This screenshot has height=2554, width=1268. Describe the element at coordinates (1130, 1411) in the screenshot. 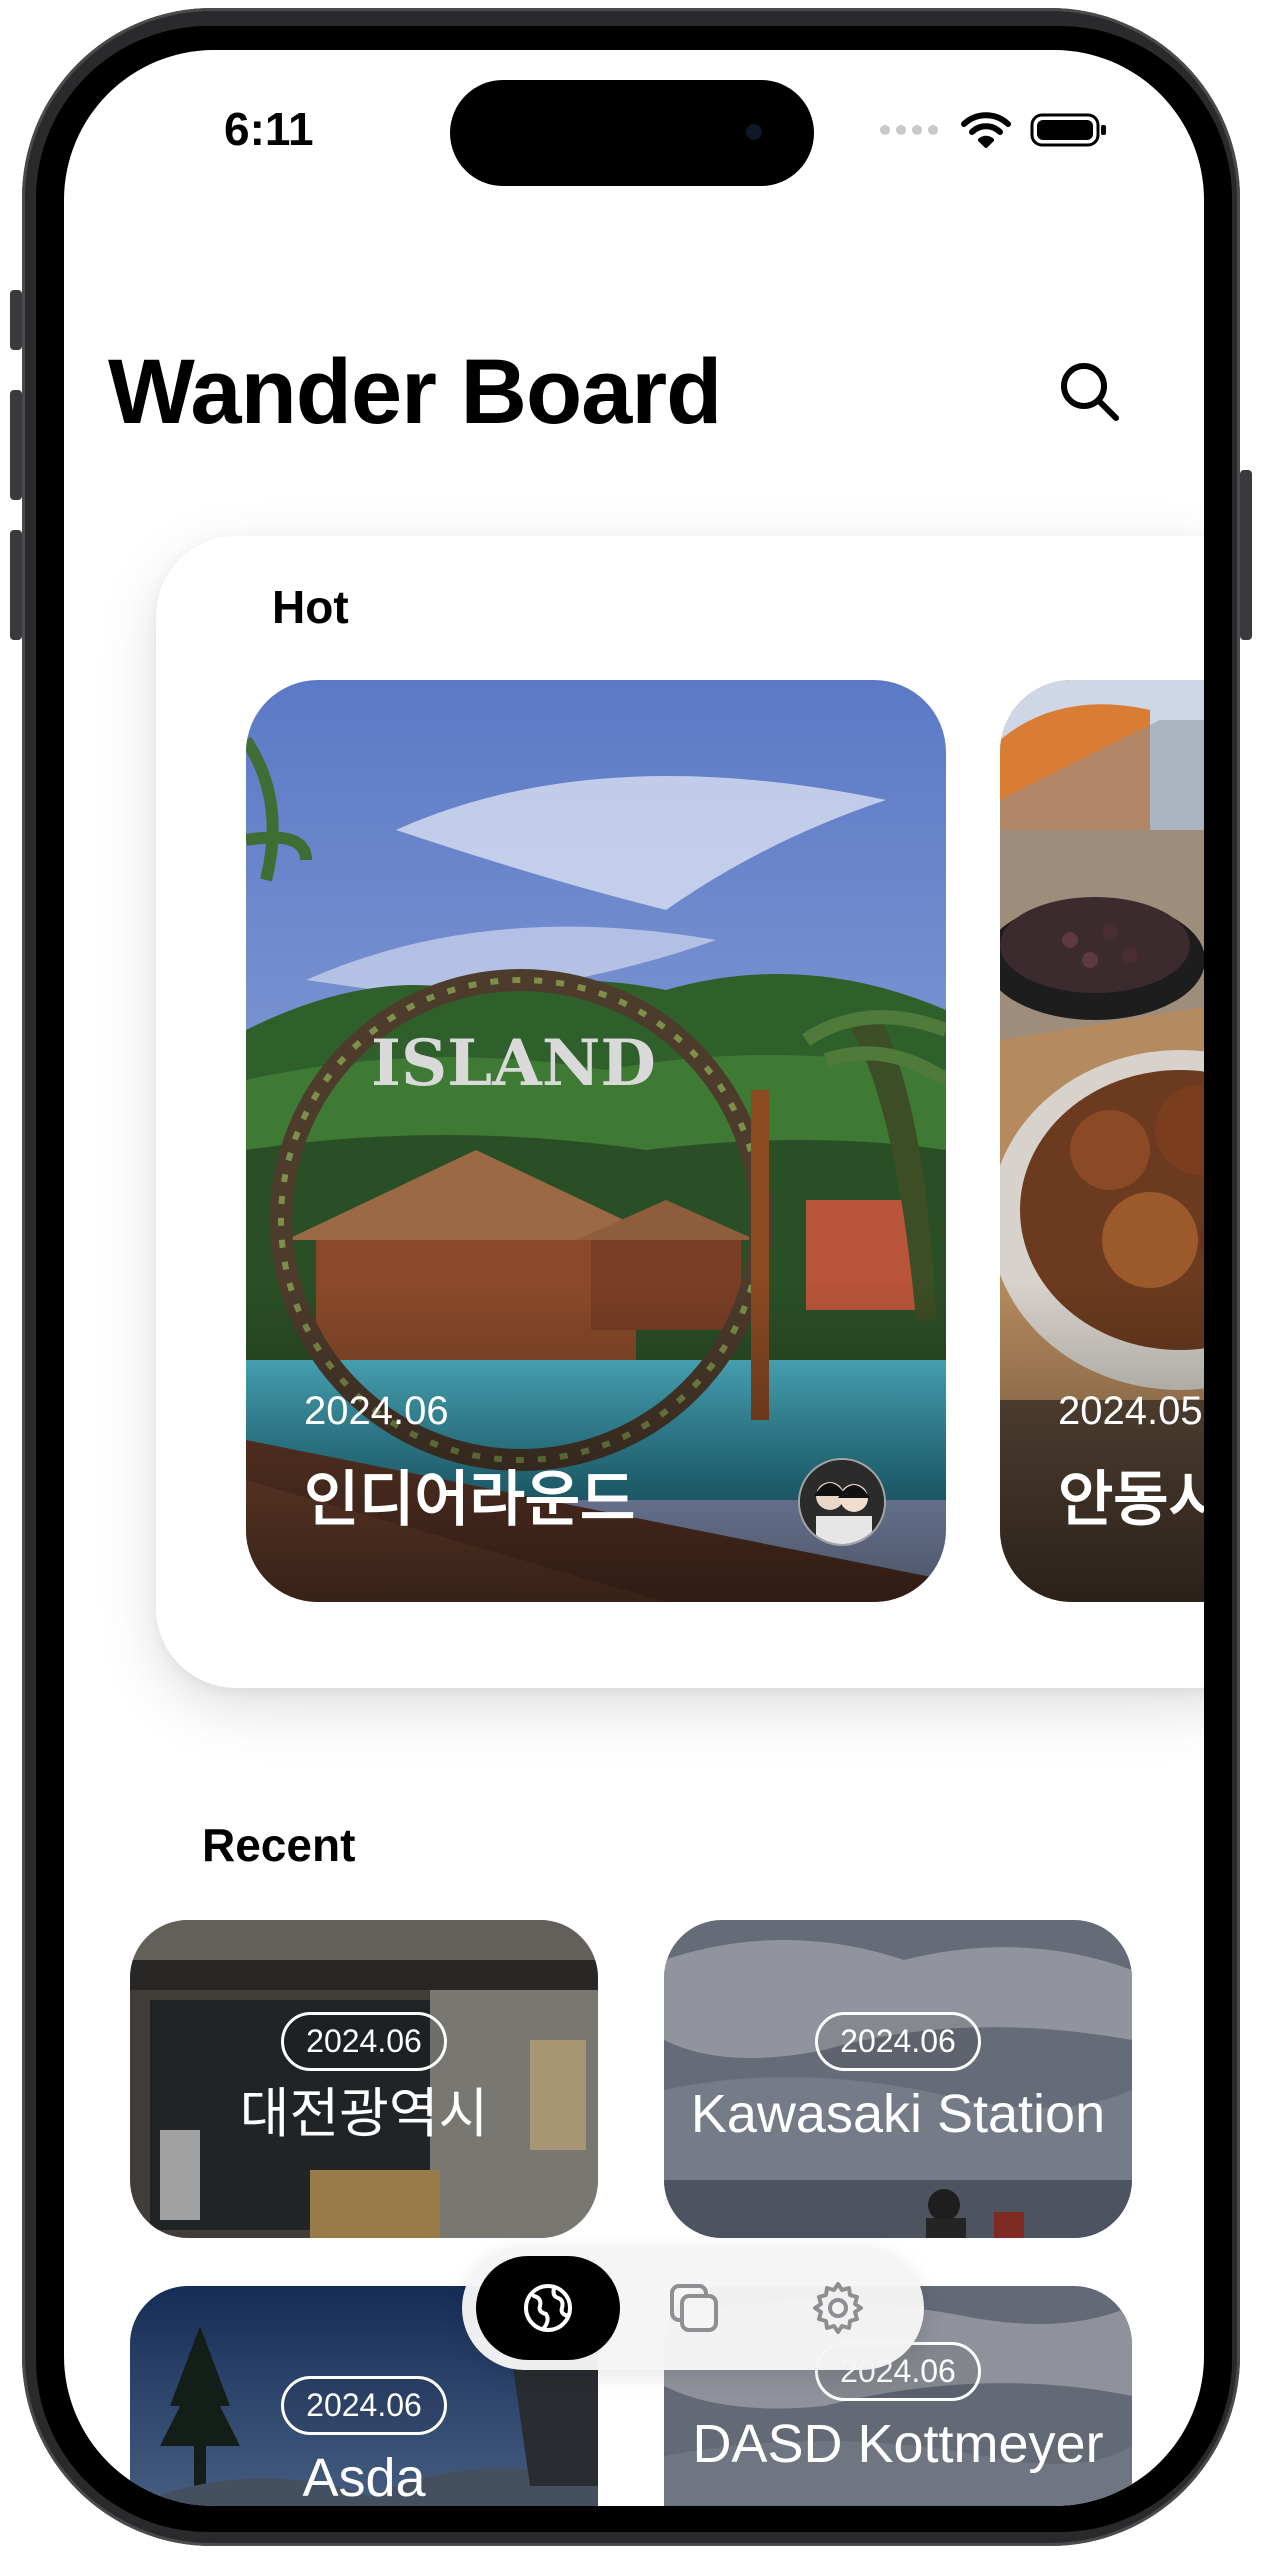

I see `hot-card-2-date: 2024.05` at that location.